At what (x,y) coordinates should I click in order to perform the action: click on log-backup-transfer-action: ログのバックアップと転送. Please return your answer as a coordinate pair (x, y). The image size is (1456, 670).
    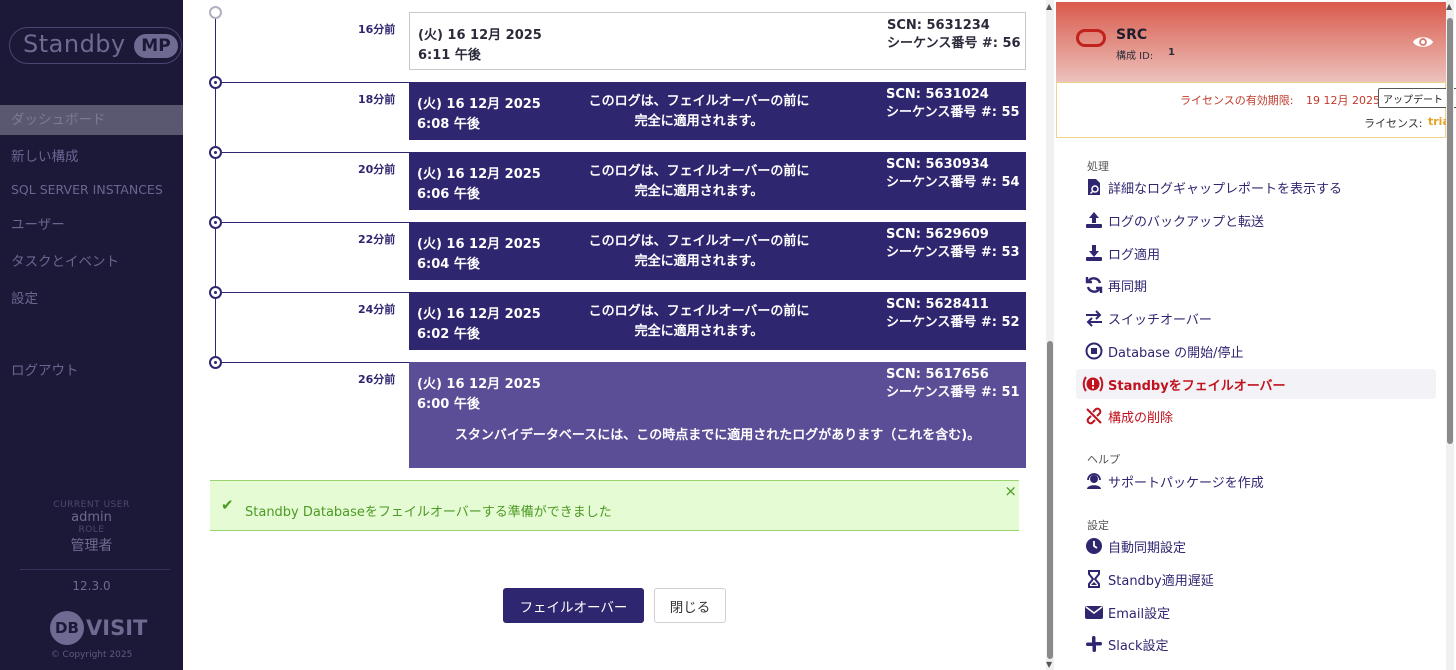
    Looking at the image, I should click on (1260, 219).